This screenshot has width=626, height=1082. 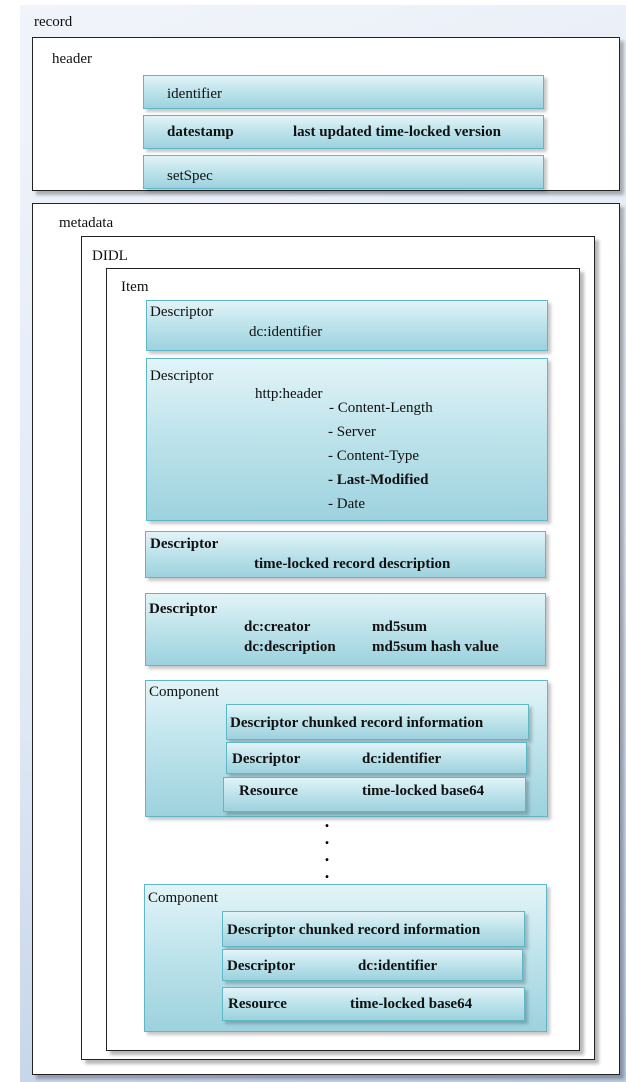 I want to click on creator-key: dc:creator, so click(x=277, y=627).